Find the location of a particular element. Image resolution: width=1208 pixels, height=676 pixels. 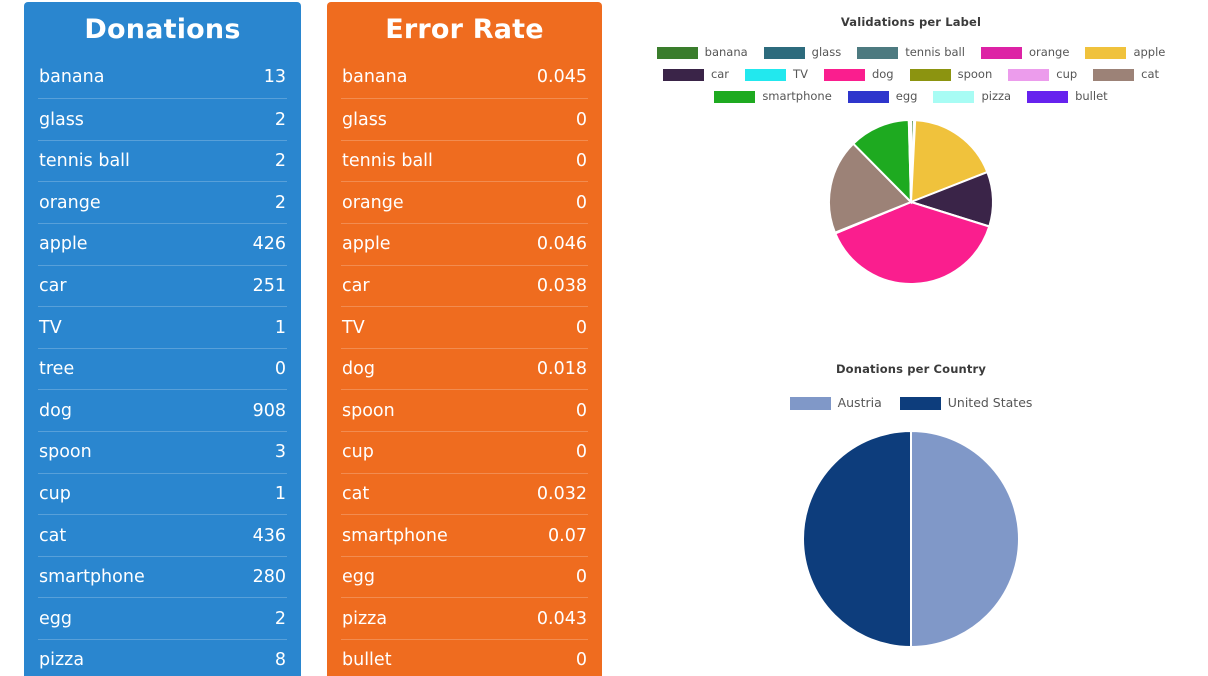

legend-item: cat is located at coordinates (1126, 75).